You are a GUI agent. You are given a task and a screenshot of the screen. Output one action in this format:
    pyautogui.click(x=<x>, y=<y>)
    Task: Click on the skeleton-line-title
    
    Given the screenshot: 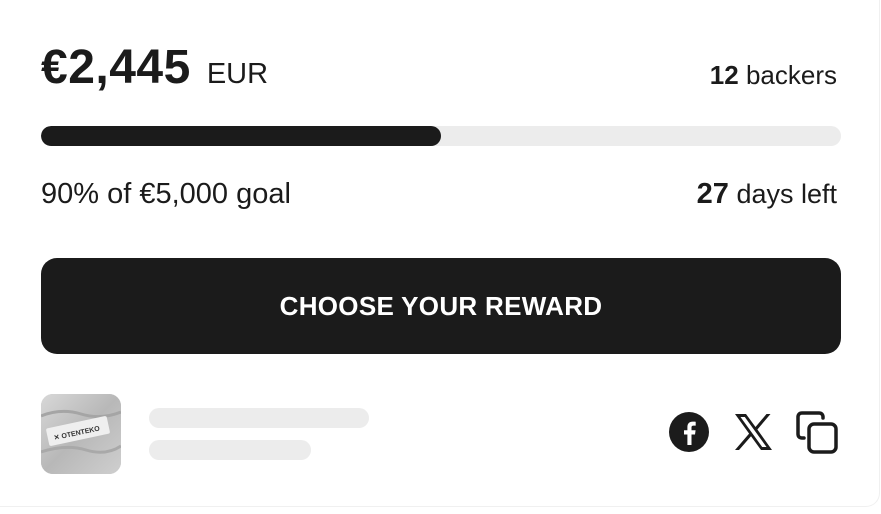 What is the action you would take?
    pyautogui.click(x=259, y=418)
    